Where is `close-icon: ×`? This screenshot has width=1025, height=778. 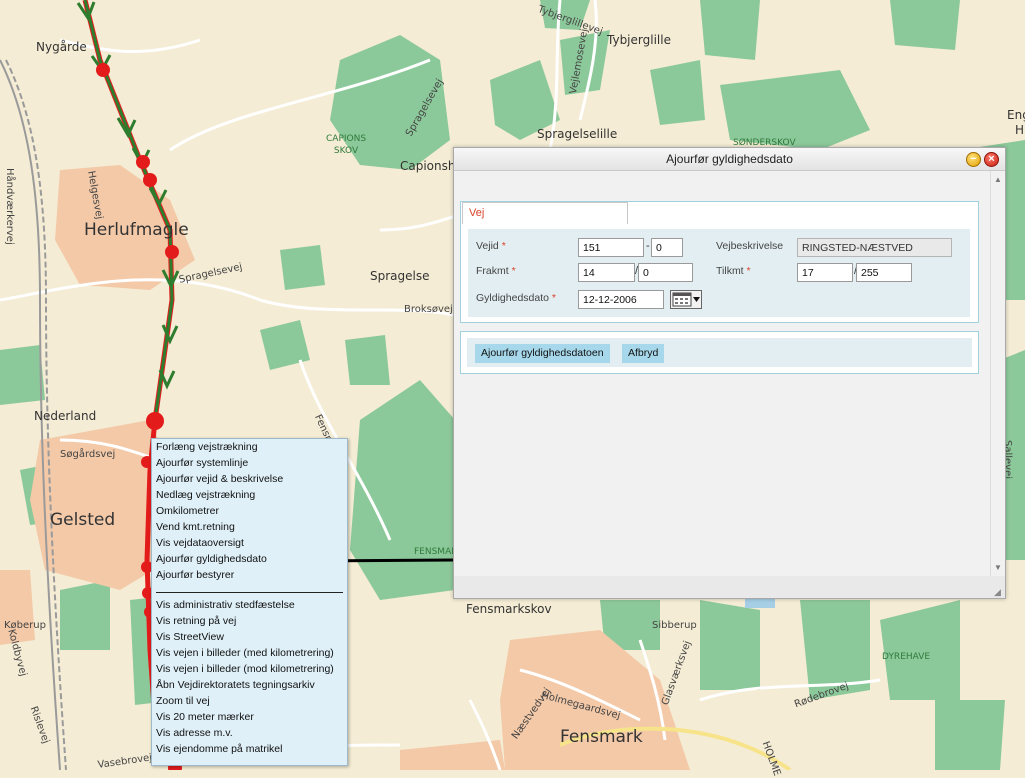
close-icon: × is located at coordinates (991, 159).